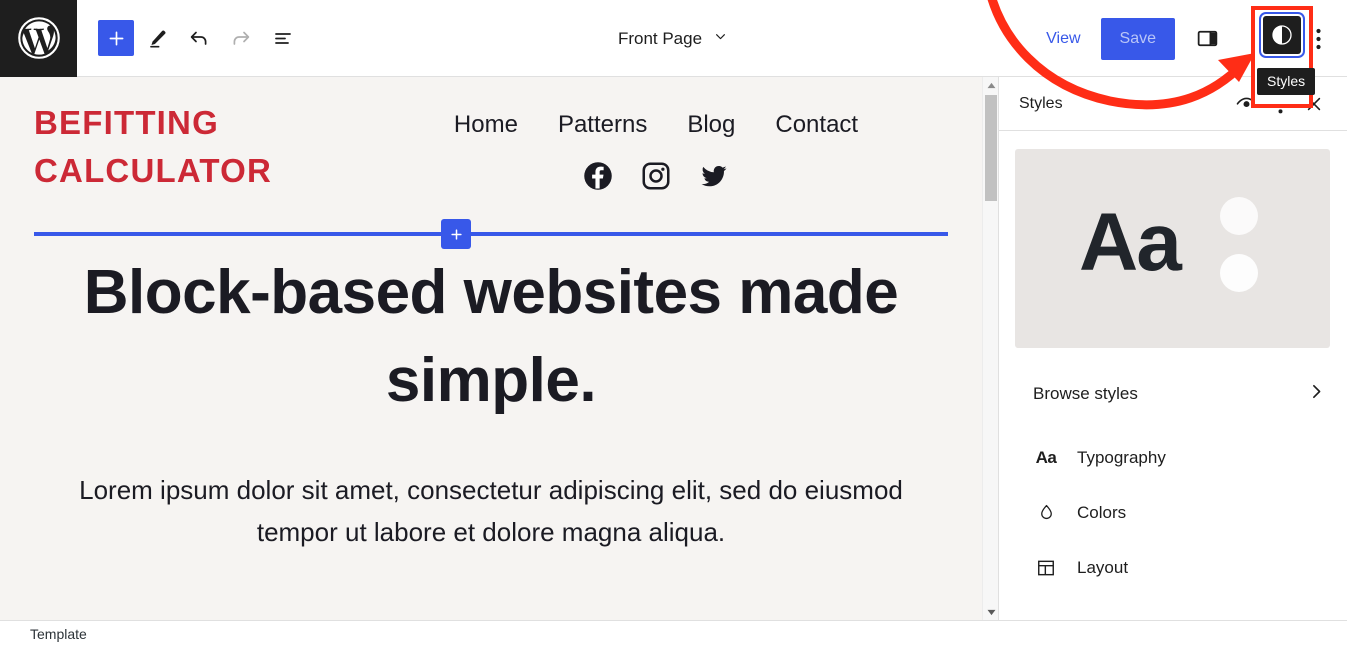 This screenshot has height=646, width=1347. I want to click on nav-item-patterns: Patterns, so click(602, 125).